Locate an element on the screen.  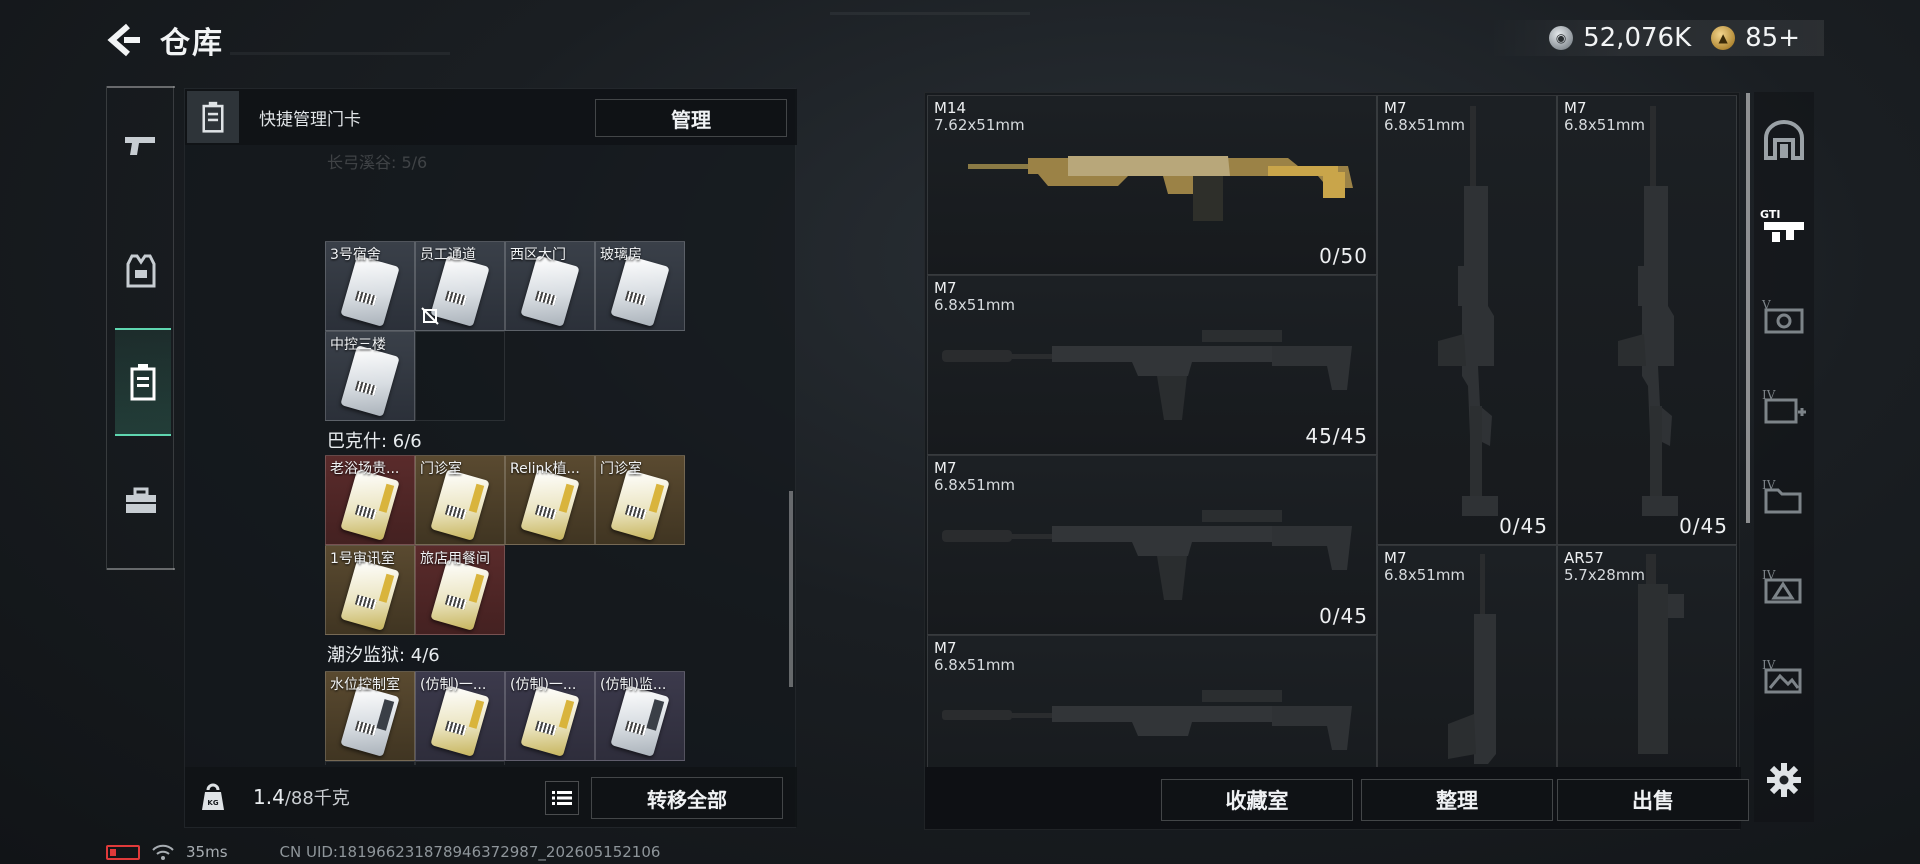
pistol-icon is located at coordinates (140, 146).